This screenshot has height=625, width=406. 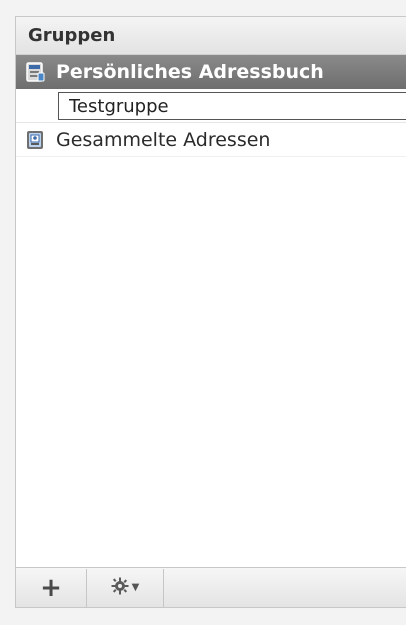 I want to click on panel-title: Gruppen, so click(x=211, y=36).